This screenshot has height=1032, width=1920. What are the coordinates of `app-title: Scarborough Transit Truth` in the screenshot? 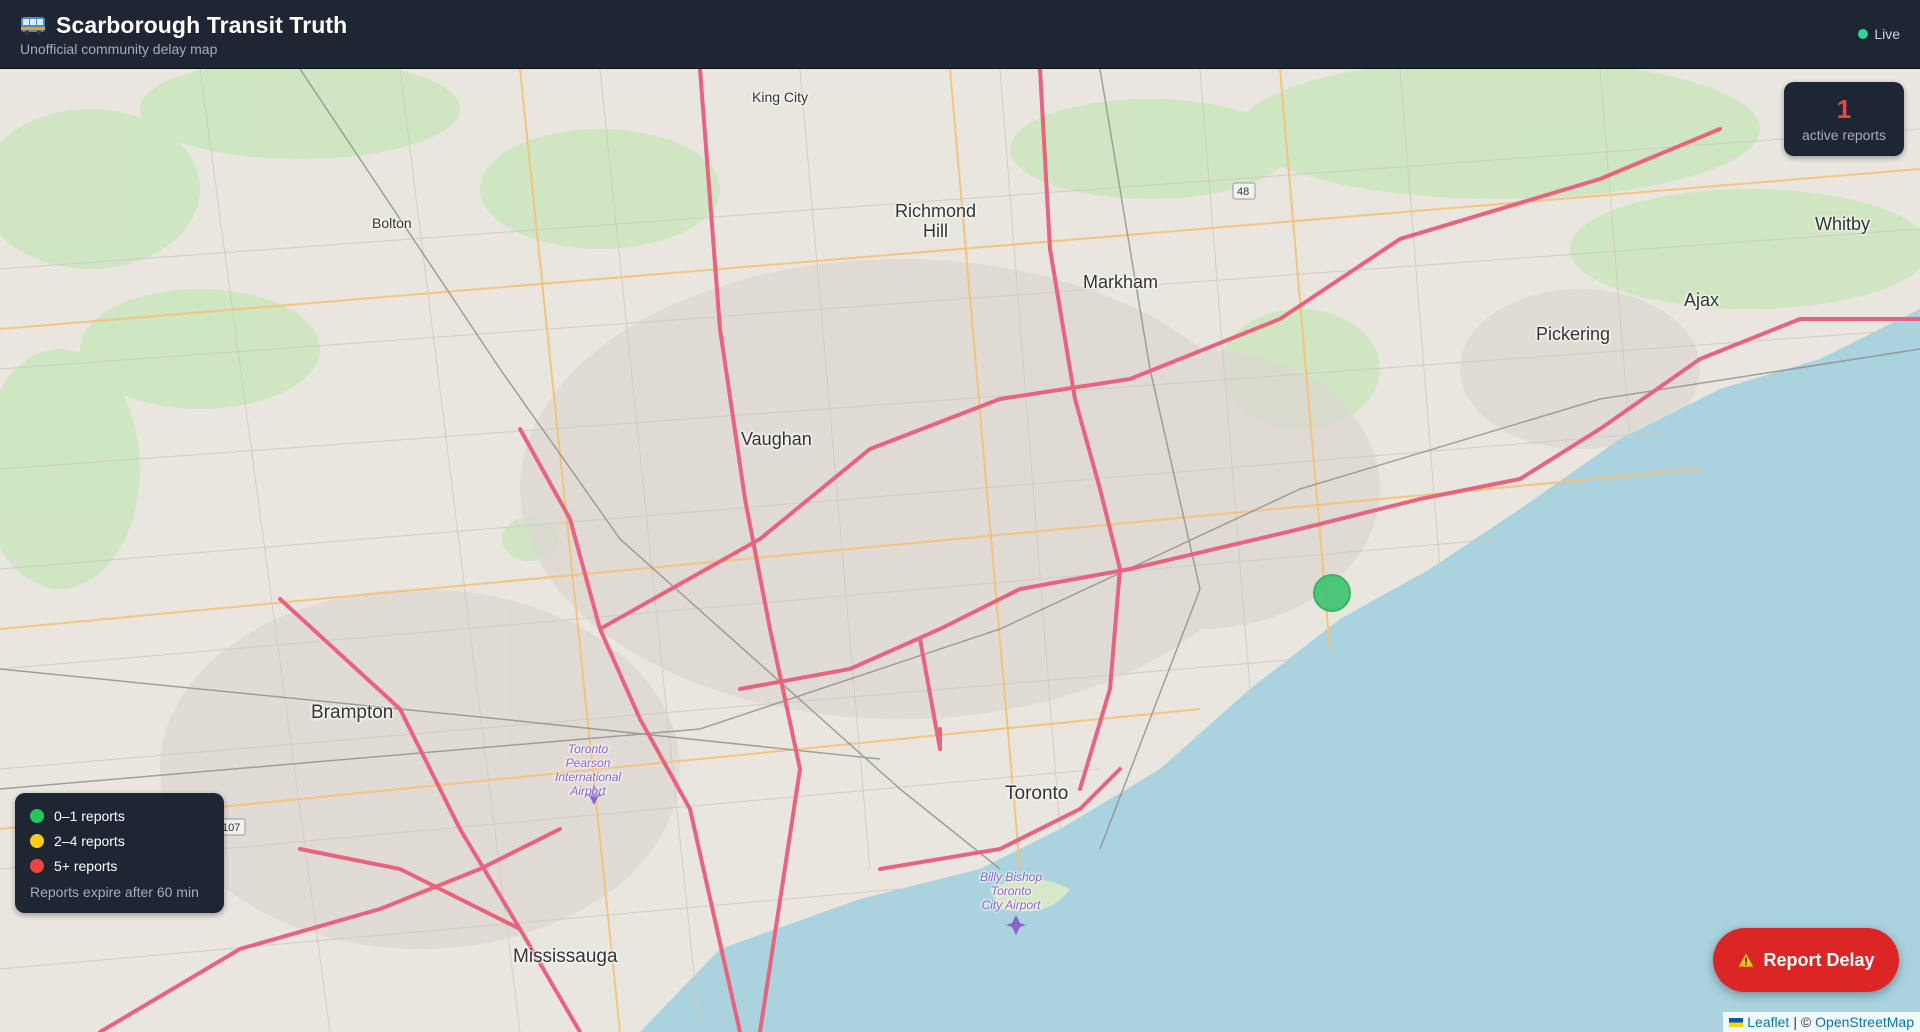 It's located at (202, 25).